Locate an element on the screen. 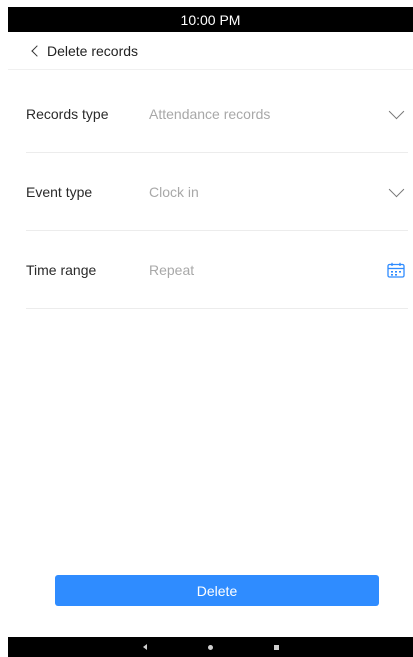  delete-button: Delete is located at coordinates (217, 590).